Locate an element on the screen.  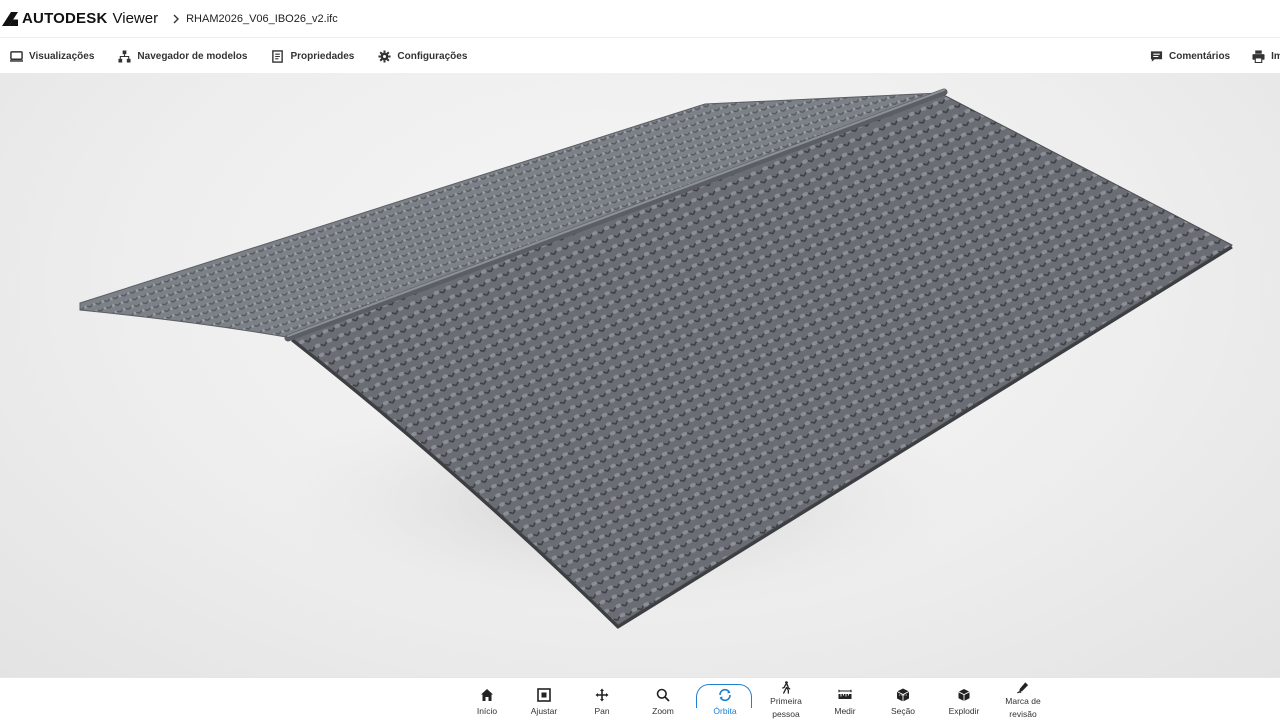
print-button: Imp is located at coordinates (1266, 56).